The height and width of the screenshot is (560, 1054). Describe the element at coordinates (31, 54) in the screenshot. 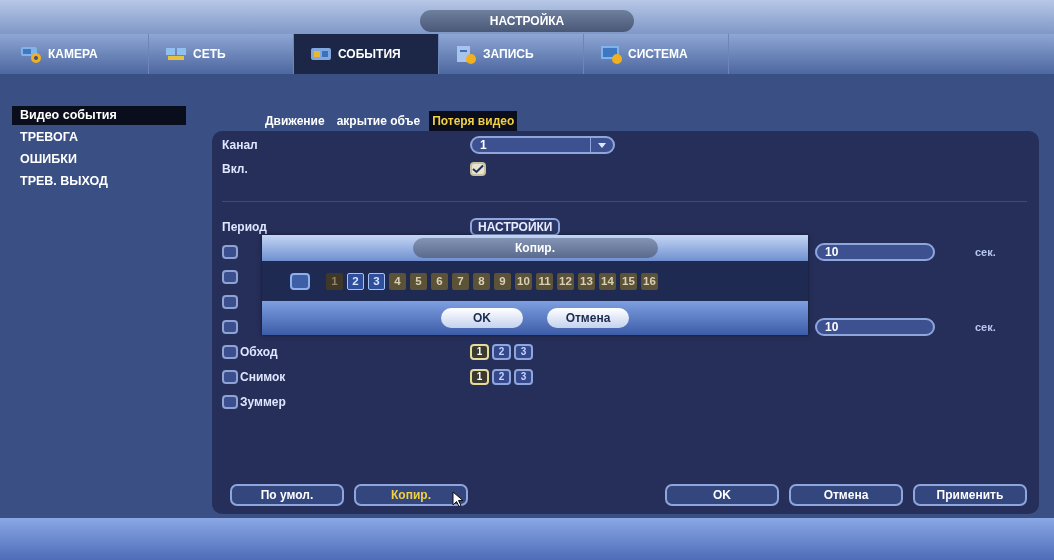

I see `camera-icon` at that location.